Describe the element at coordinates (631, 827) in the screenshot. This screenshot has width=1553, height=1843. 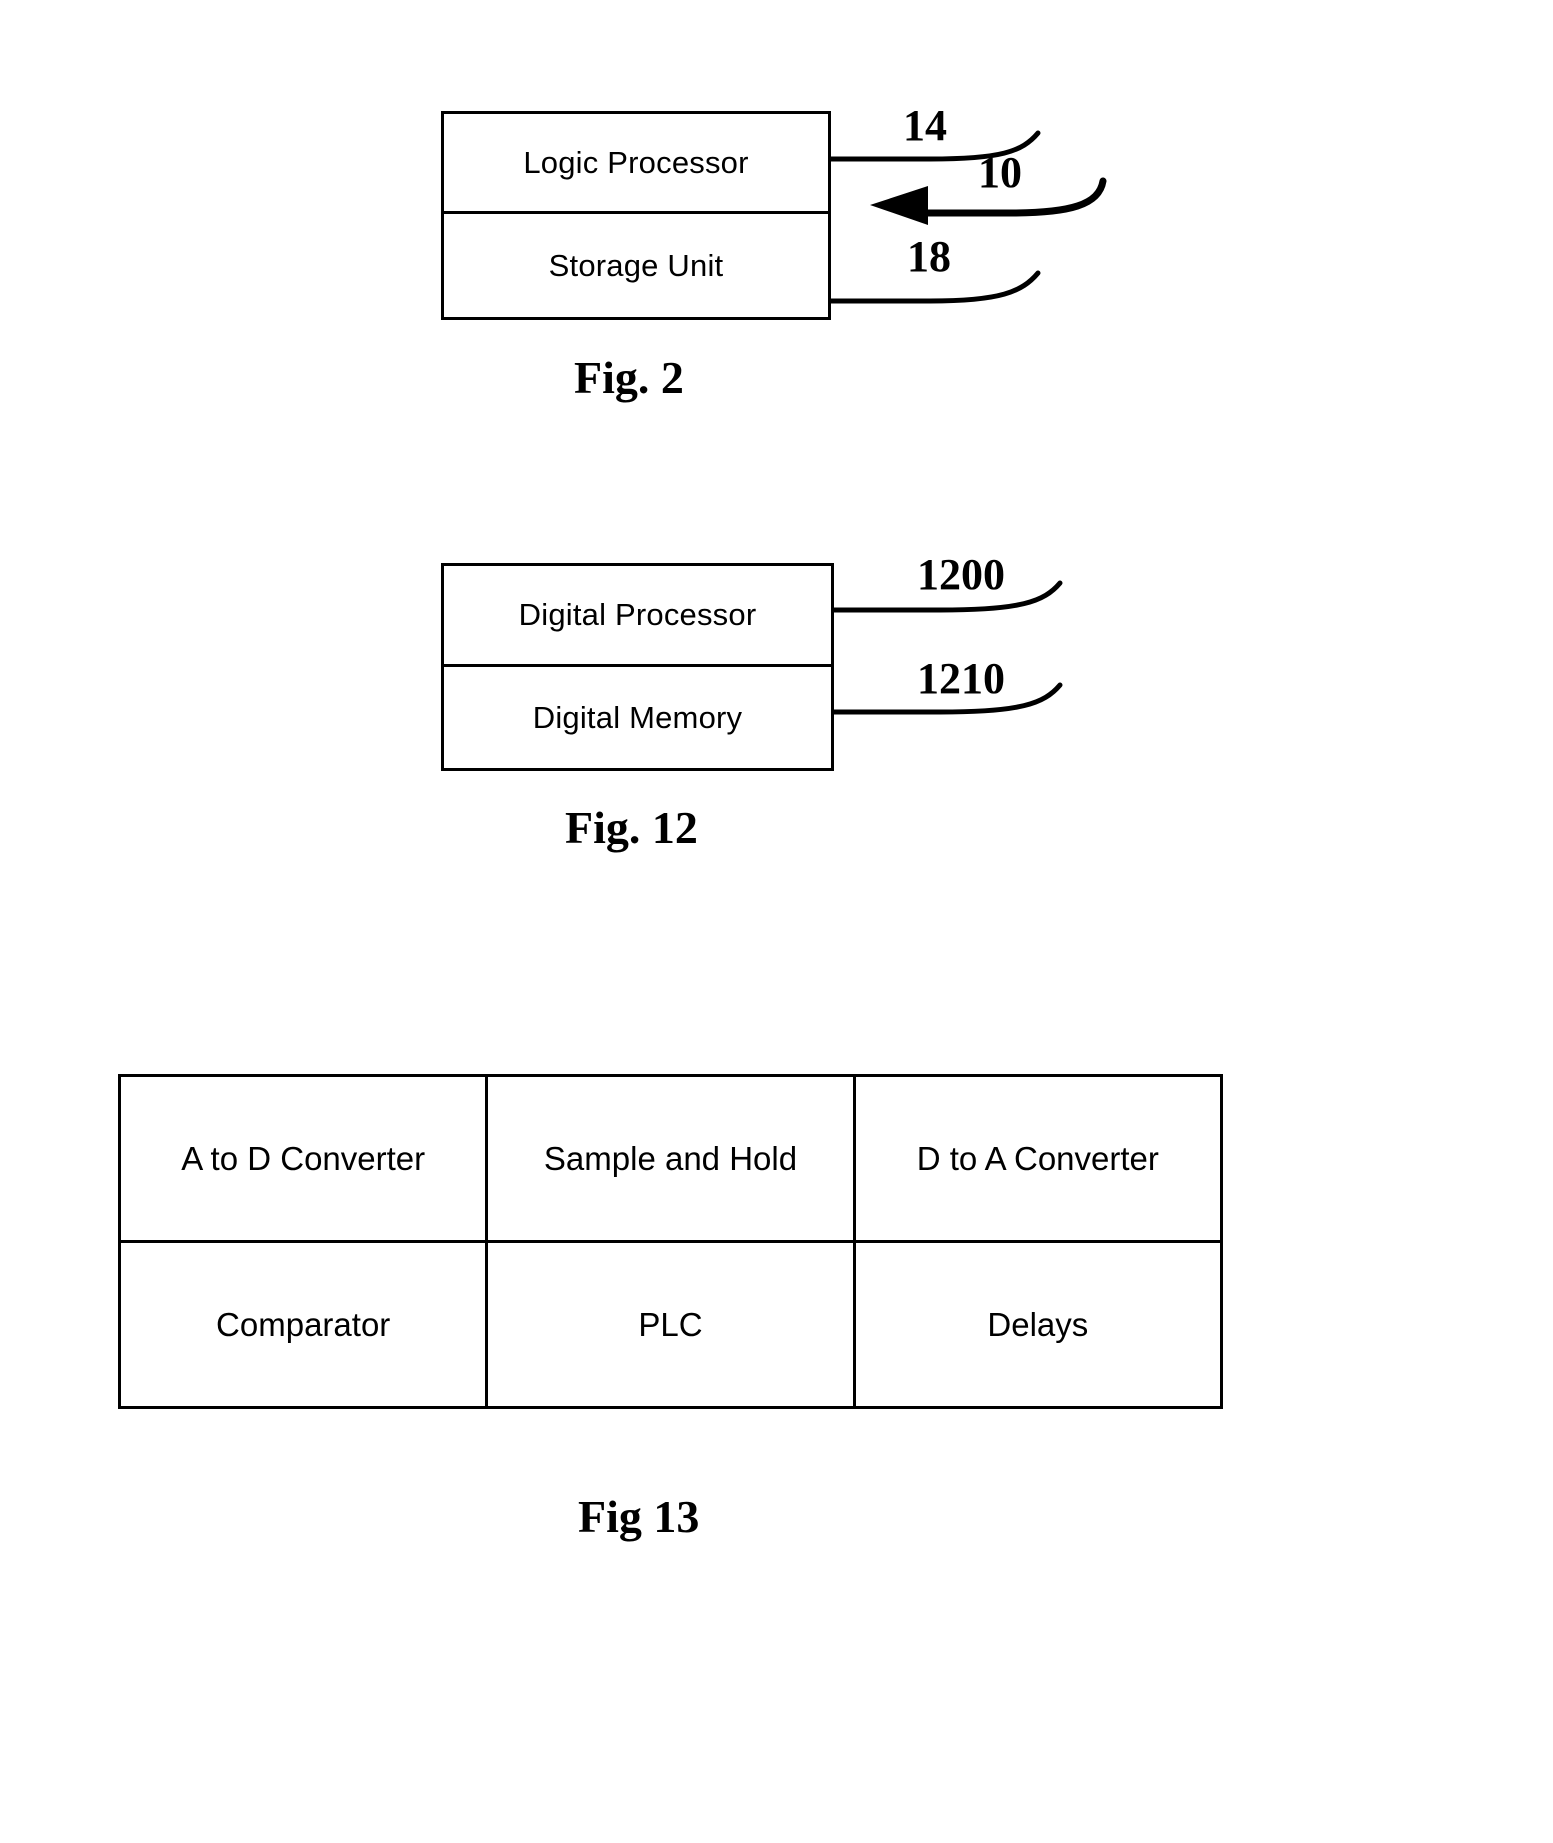
I see `fig-12-caption: Fig. 12` at that location.